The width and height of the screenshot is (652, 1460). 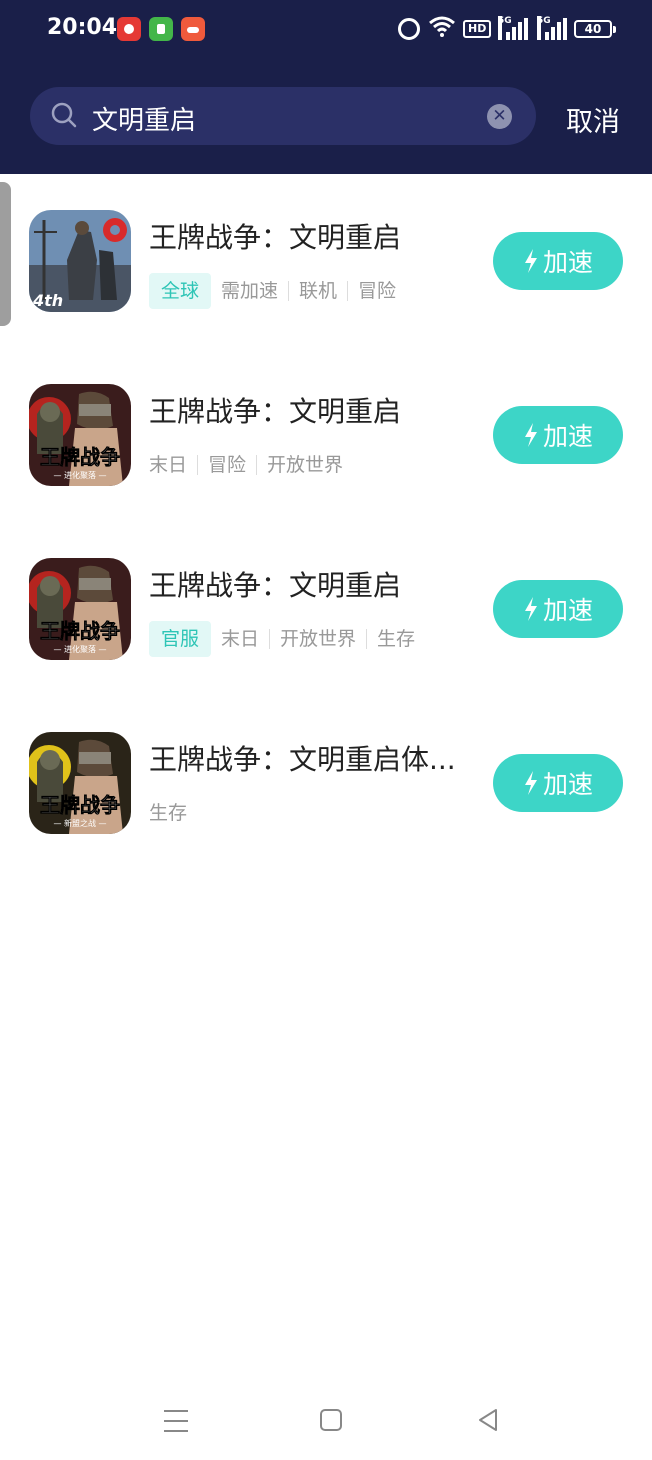 I want to click on menu-icon, so click(x=176, y=1421).